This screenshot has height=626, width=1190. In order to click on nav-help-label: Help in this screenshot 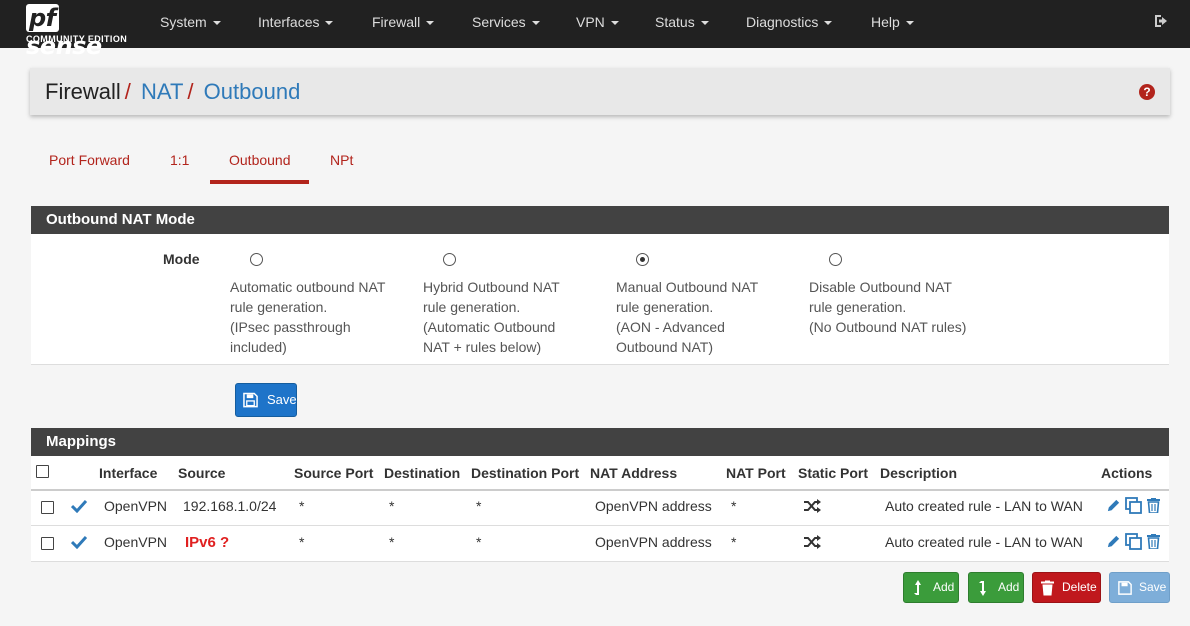, I will do `click(885, 22)`.